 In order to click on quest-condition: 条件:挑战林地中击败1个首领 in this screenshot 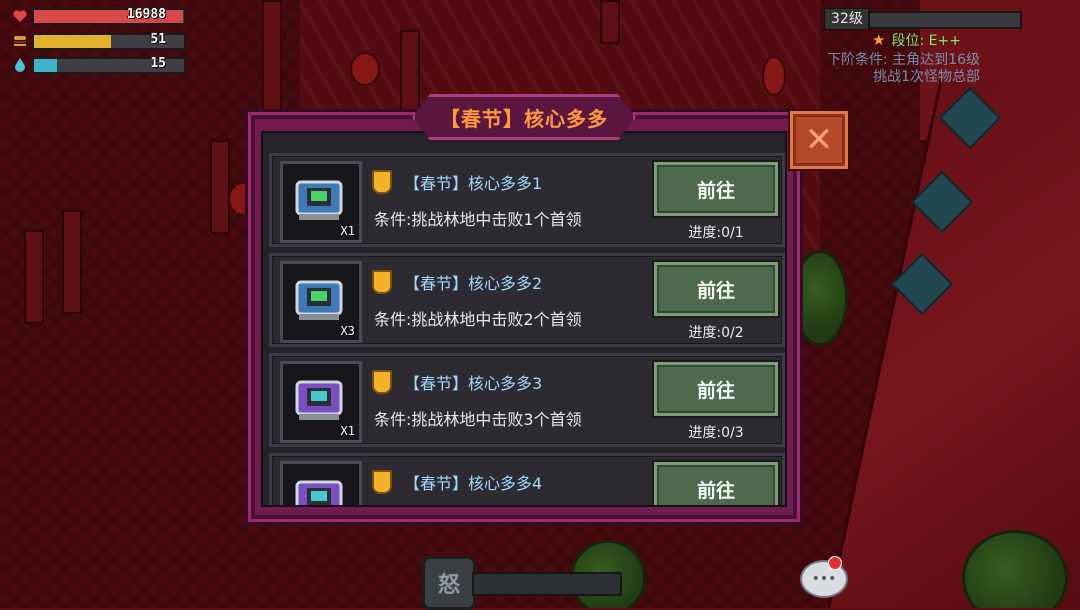, I will do `click(478, 219)`.